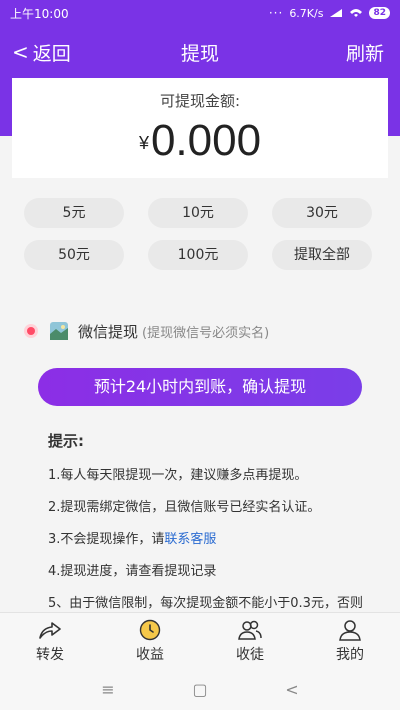 Image resolution: width=400 pixels, height=710 pixels. Describe the element at coordinates (106, 539) in the screenshot. I see `tip-item-text: 3.不会提现操作，请` at that location.